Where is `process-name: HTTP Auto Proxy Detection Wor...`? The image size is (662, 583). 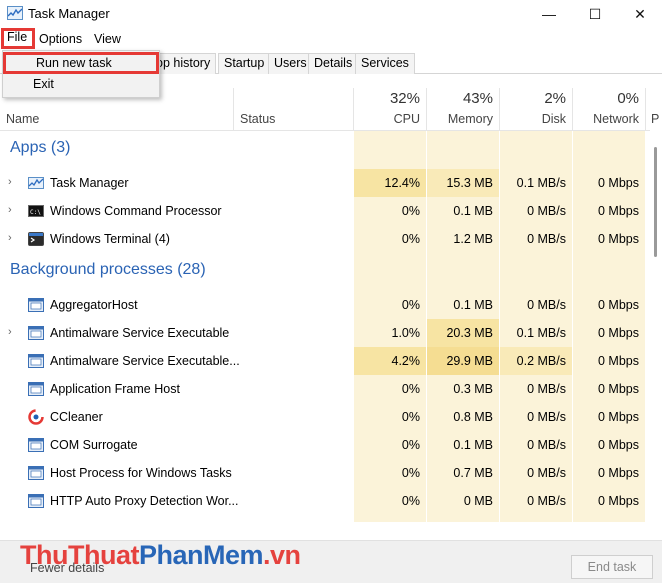 process-name: HTTP Auto Proxy Detection Wor... is located at coordinates (144, 501).